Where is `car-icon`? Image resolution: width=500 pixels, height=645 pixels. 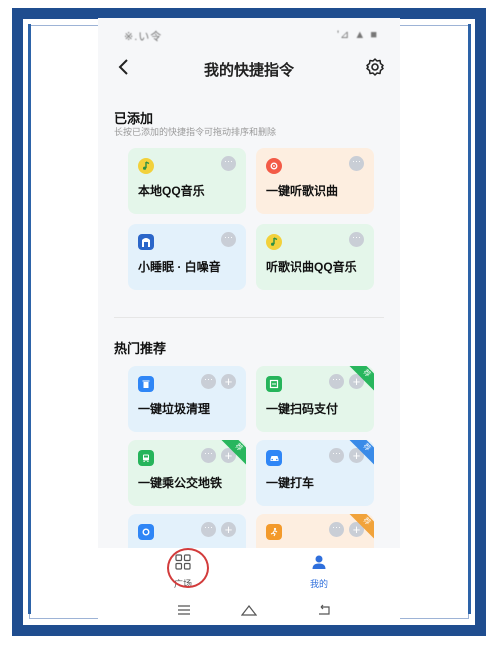
car-icon is located at coordinates (274, 458).